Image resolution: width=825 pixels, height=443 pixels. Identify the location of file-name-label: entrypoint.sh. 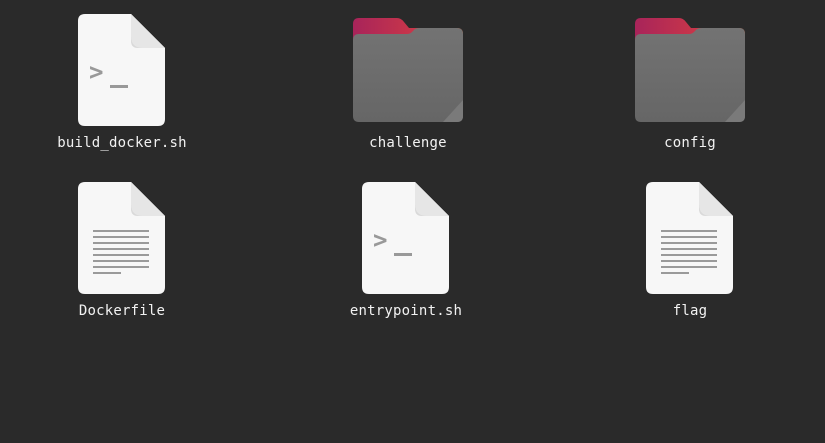
(406, 311).